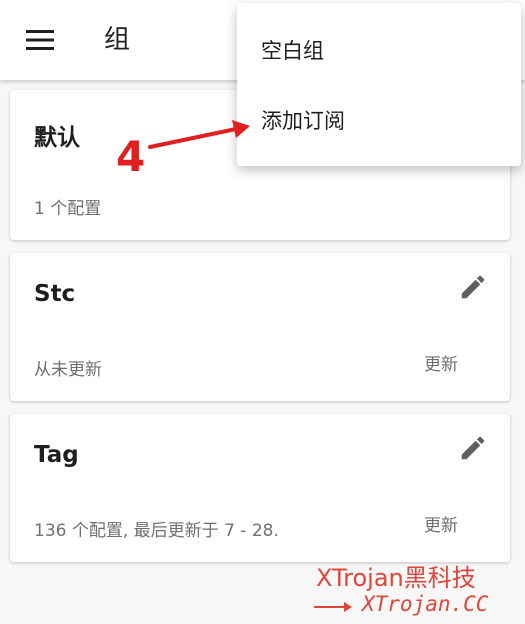 Image resolution: width=525 pixels, height=624 pixels. What do you see at coordinates (199, 134) in the screenshot?
I see `annotation-arrow` at bounding box center [199, 134].